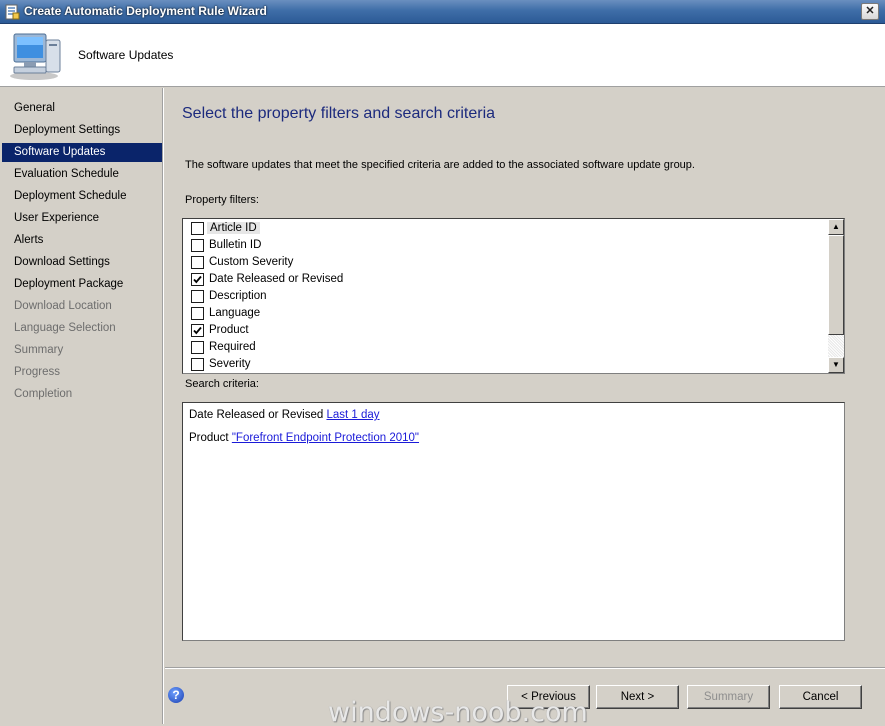 The image size is (885, 726). What do you see at coordinates (145, 11) in the screenshot?
I see `window-title: Create Automatic Deployment Rule Wizard` at bounding box center [145, 11].